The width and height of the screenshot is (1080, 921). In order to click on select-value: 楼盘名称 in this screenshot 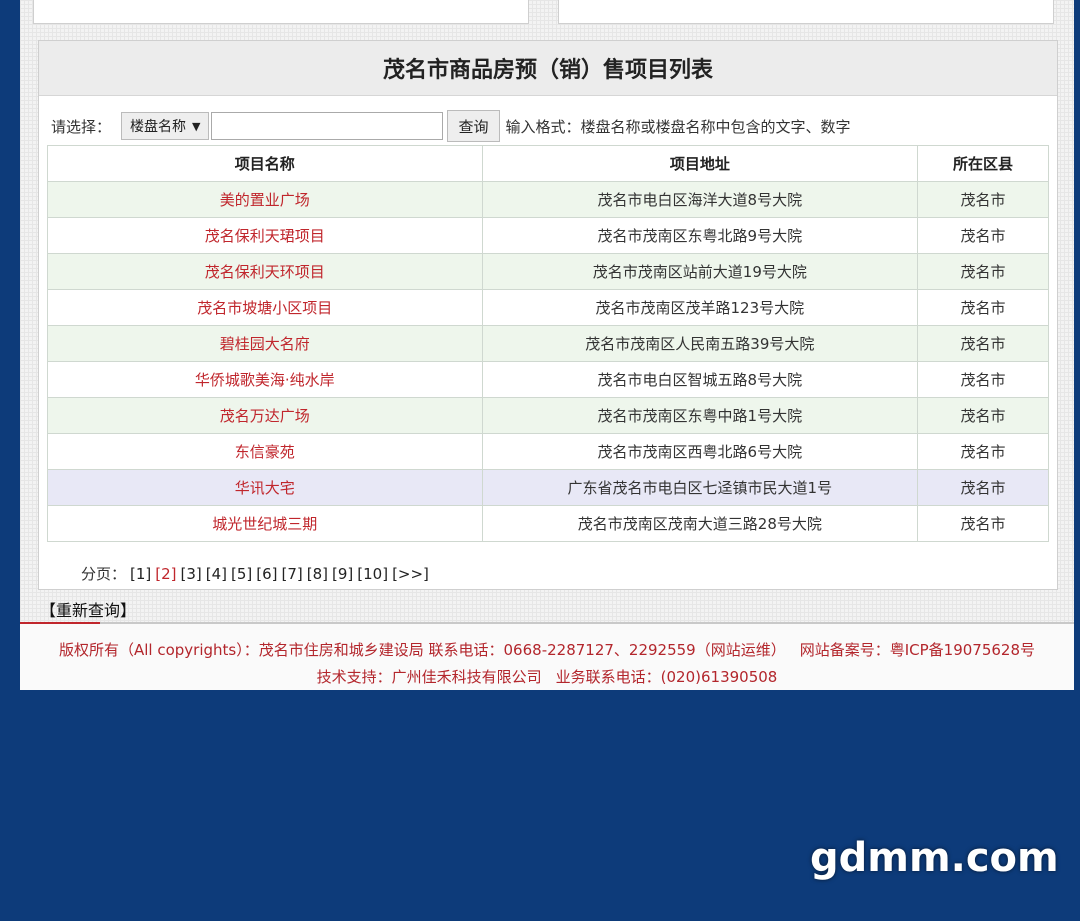, I will do `click(158, 127)`.